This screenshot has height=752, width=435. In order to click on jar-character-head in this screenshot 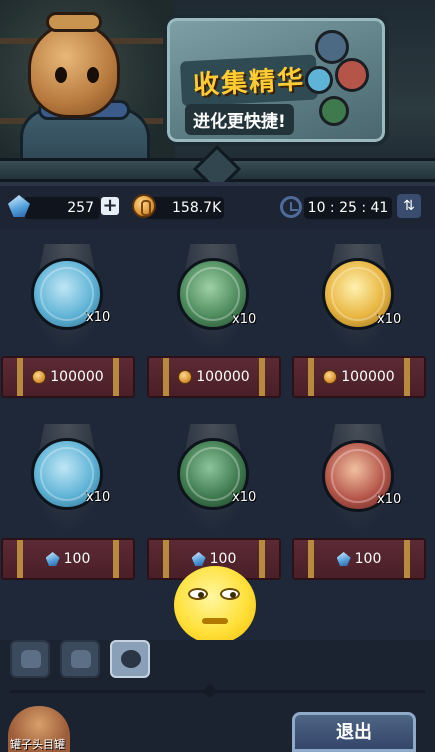, I will do `click(74, 70)`.